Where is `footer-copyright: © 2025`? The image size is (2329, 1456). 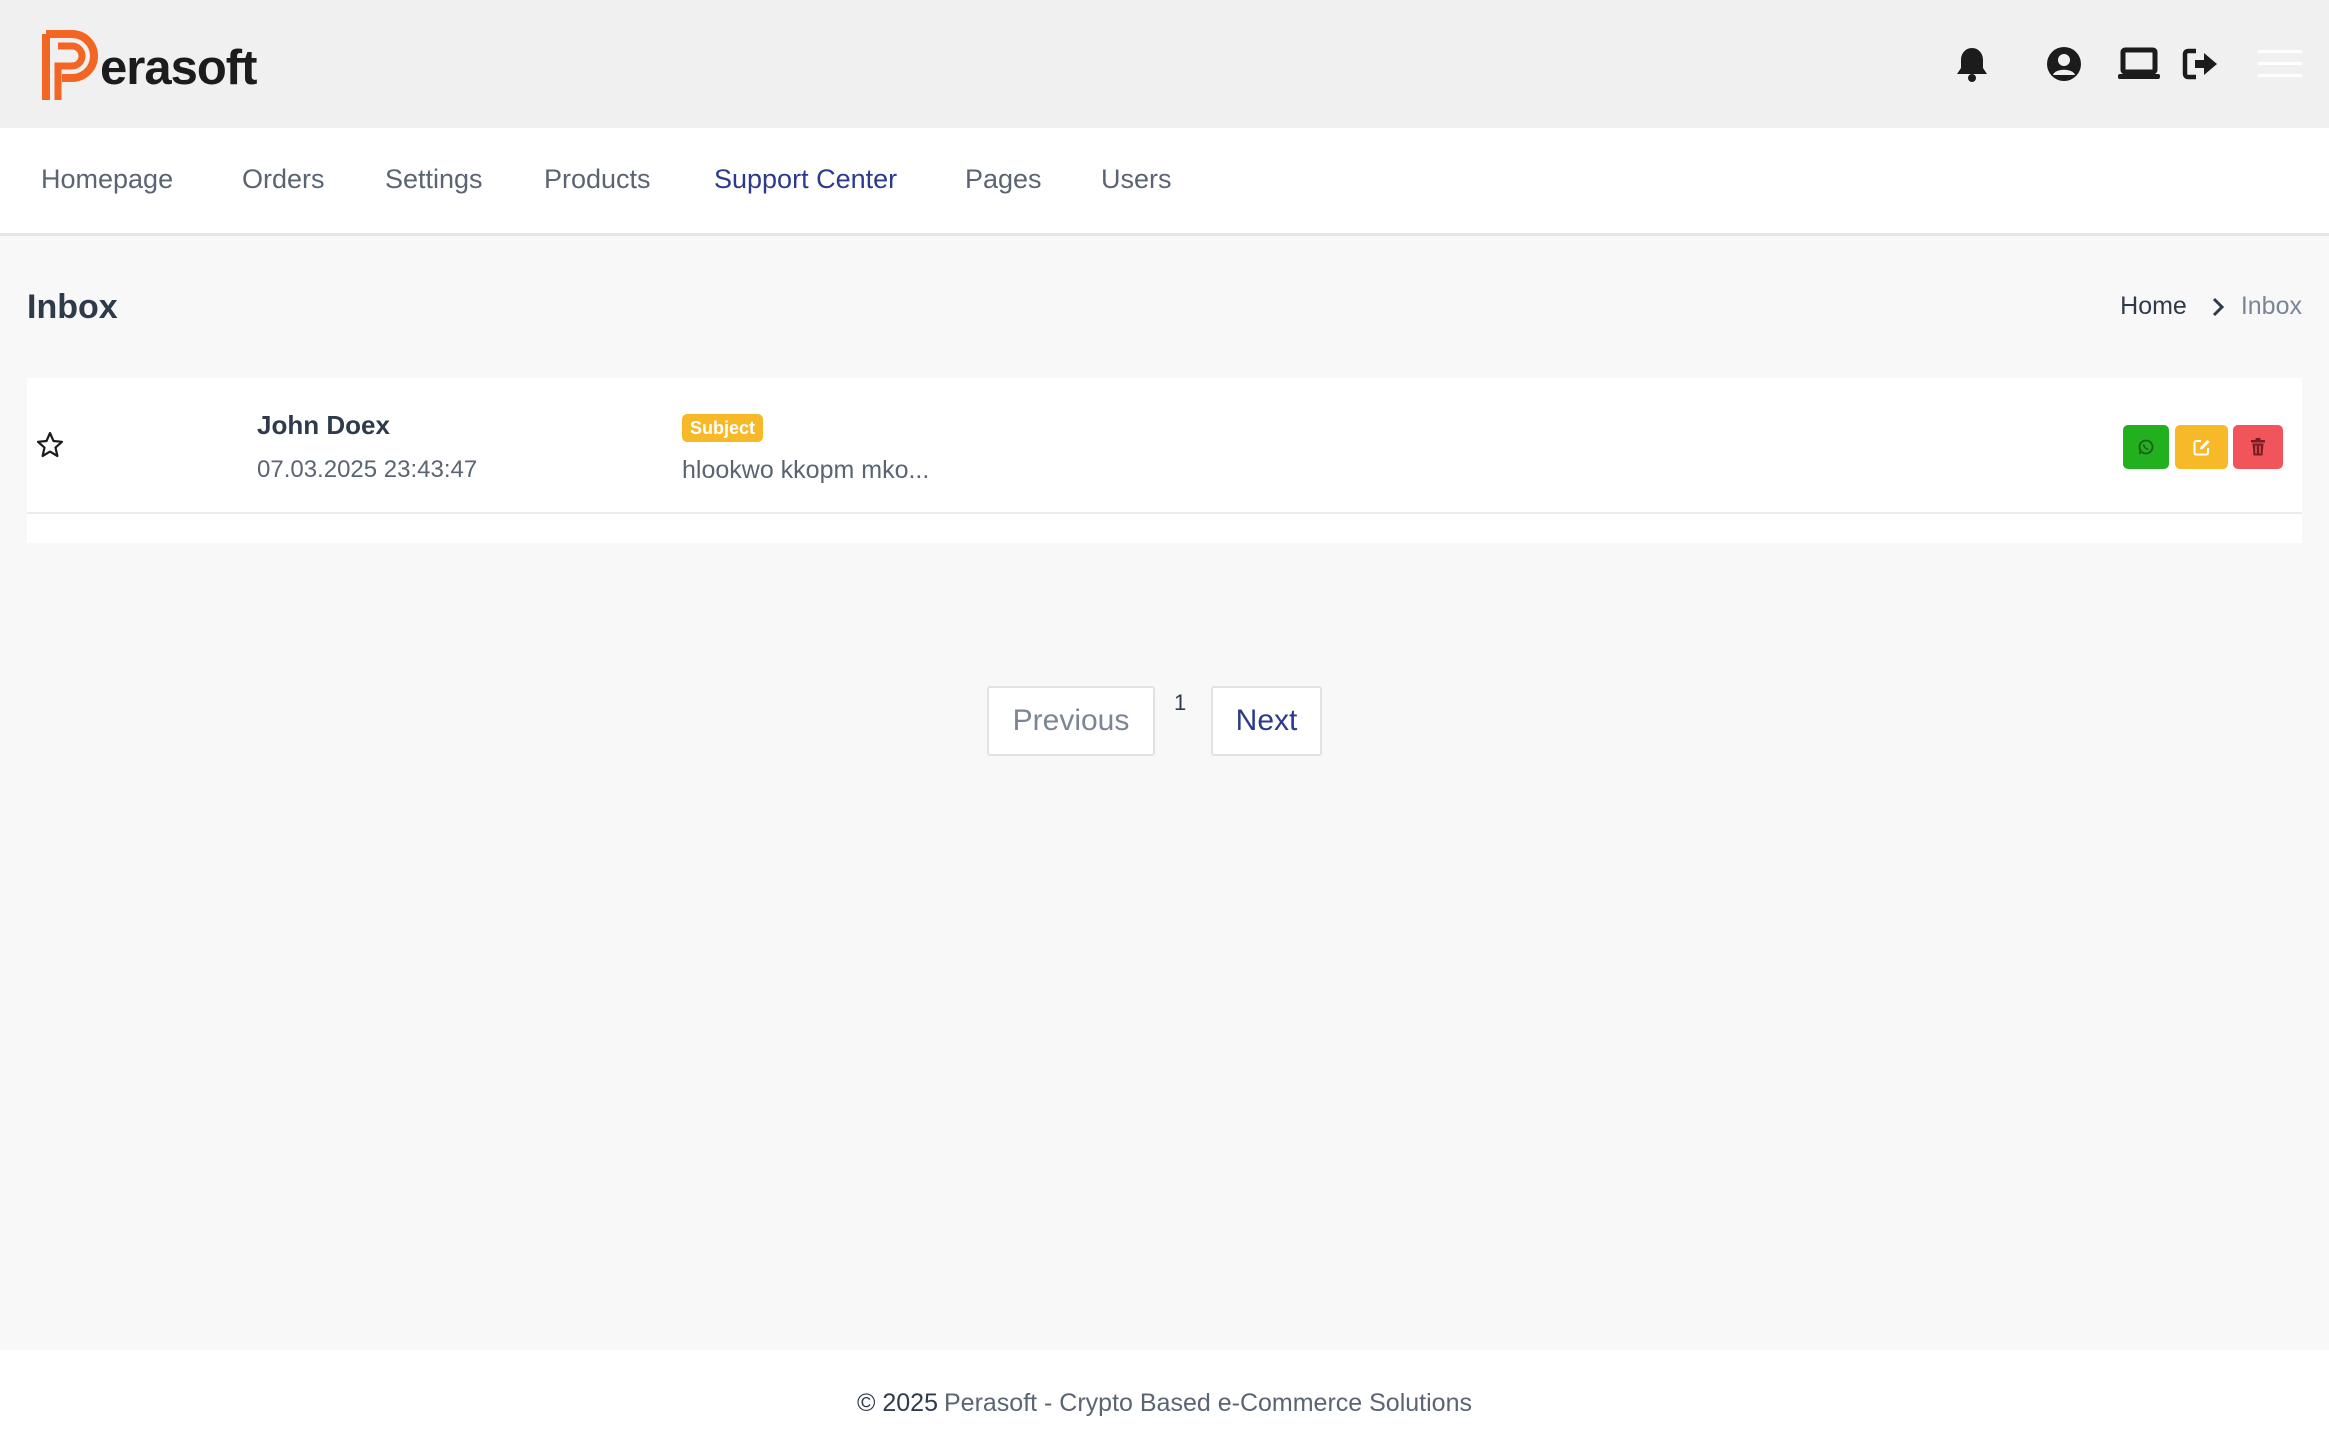
footer-copyright: © 2025 is located at coordinates (897, 1402).